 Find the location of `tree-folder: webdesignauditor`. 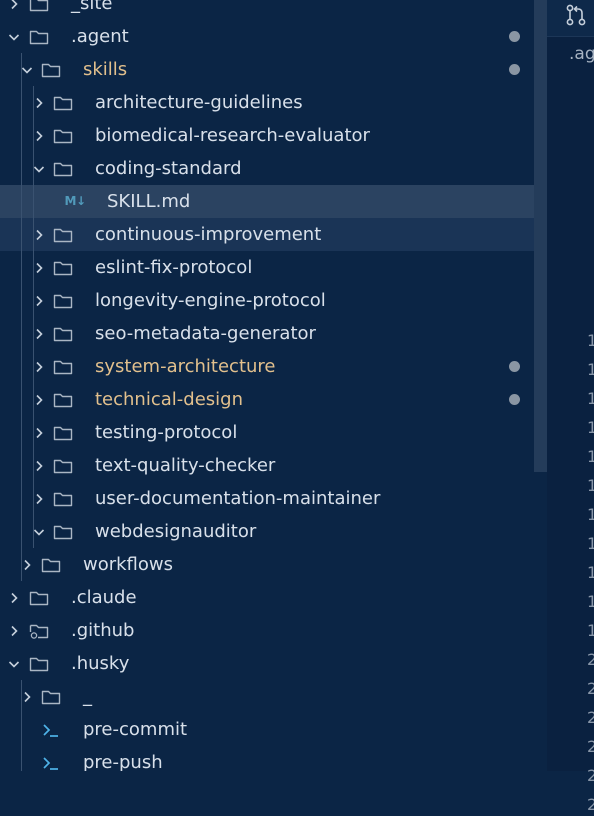

tree-folder: webdesignauditor is located at coordinates (273, 531).